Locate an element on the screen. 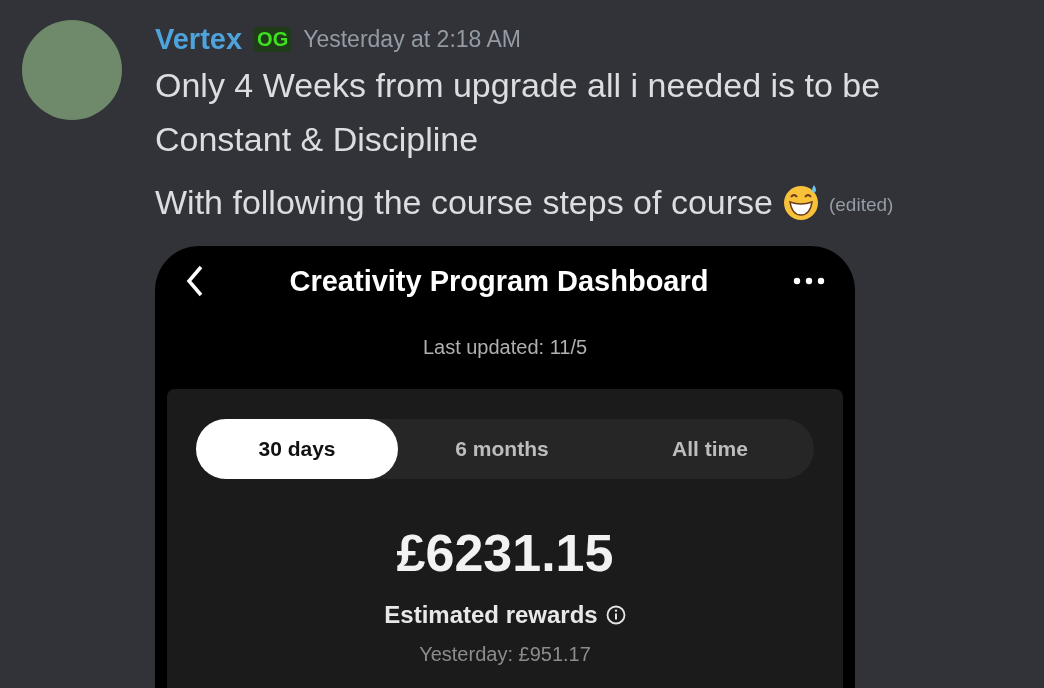 Image resolution: width=1044 pixels, height=688 pixels. message-text: Only 4 Weeks from upgrade all i needed is to be Constant & Discipline is located at coordinates (518, 113).